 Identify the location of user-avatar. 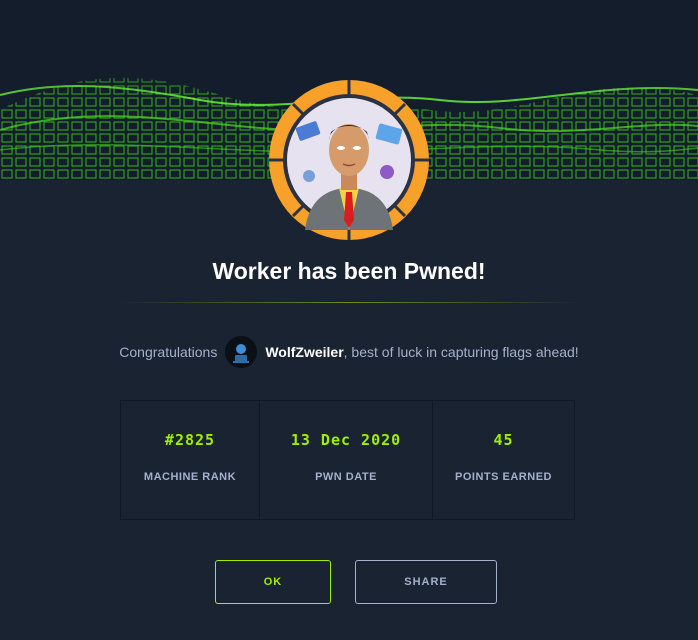
(241, 352).